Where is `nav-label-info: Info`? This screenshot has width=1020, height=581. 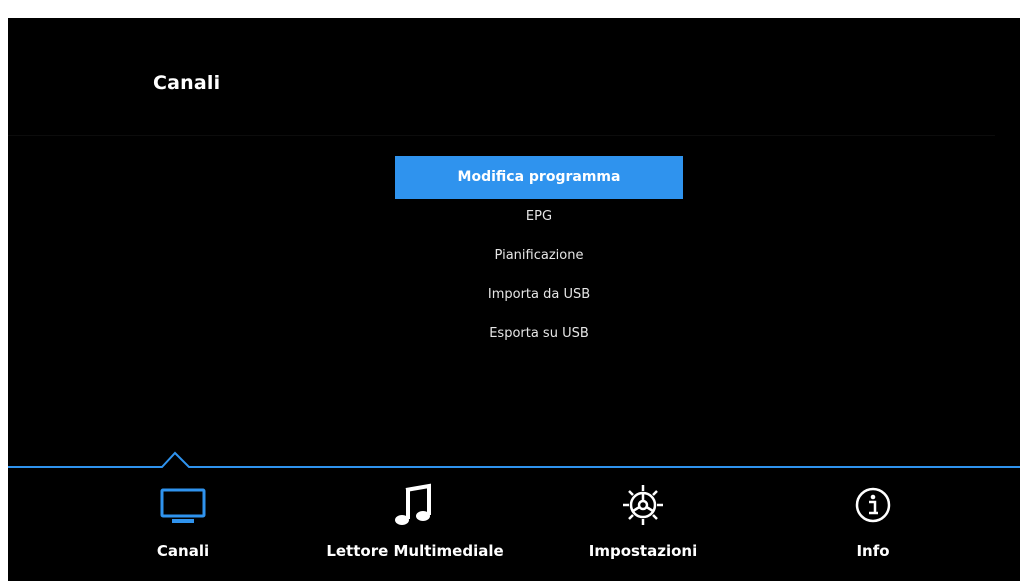 nav-label-info: Info is located at coordinates (873, 551).